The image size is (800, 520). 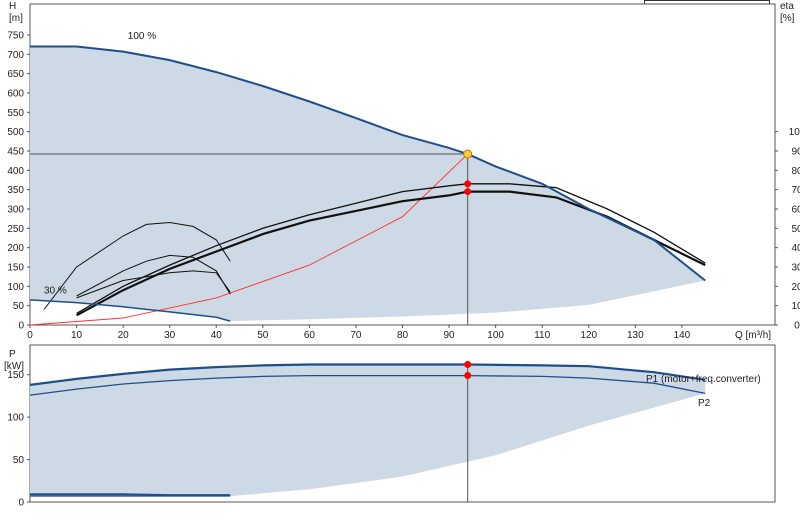 What do you see at coordinates (15, 418) in the screenshot?
I see `power-tick-label: 100` at bounding box center [15, 418].